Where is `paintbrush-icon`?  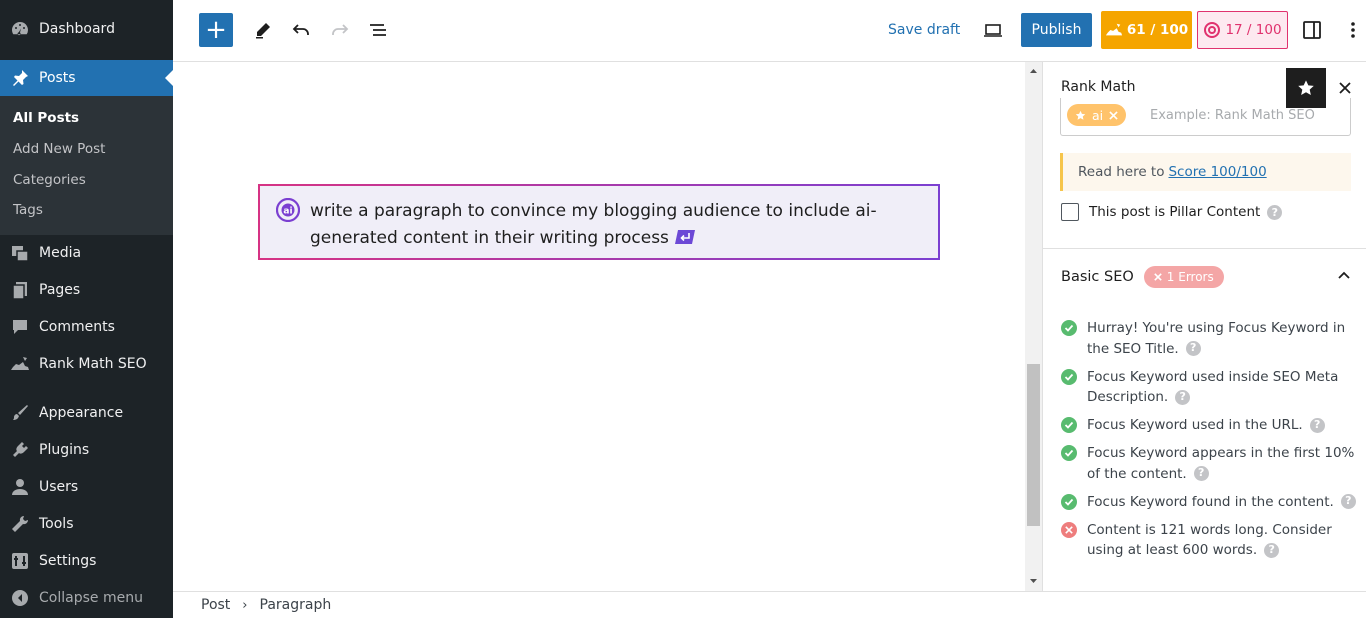 paintbrush-icon is located at coordinates (20, 413).